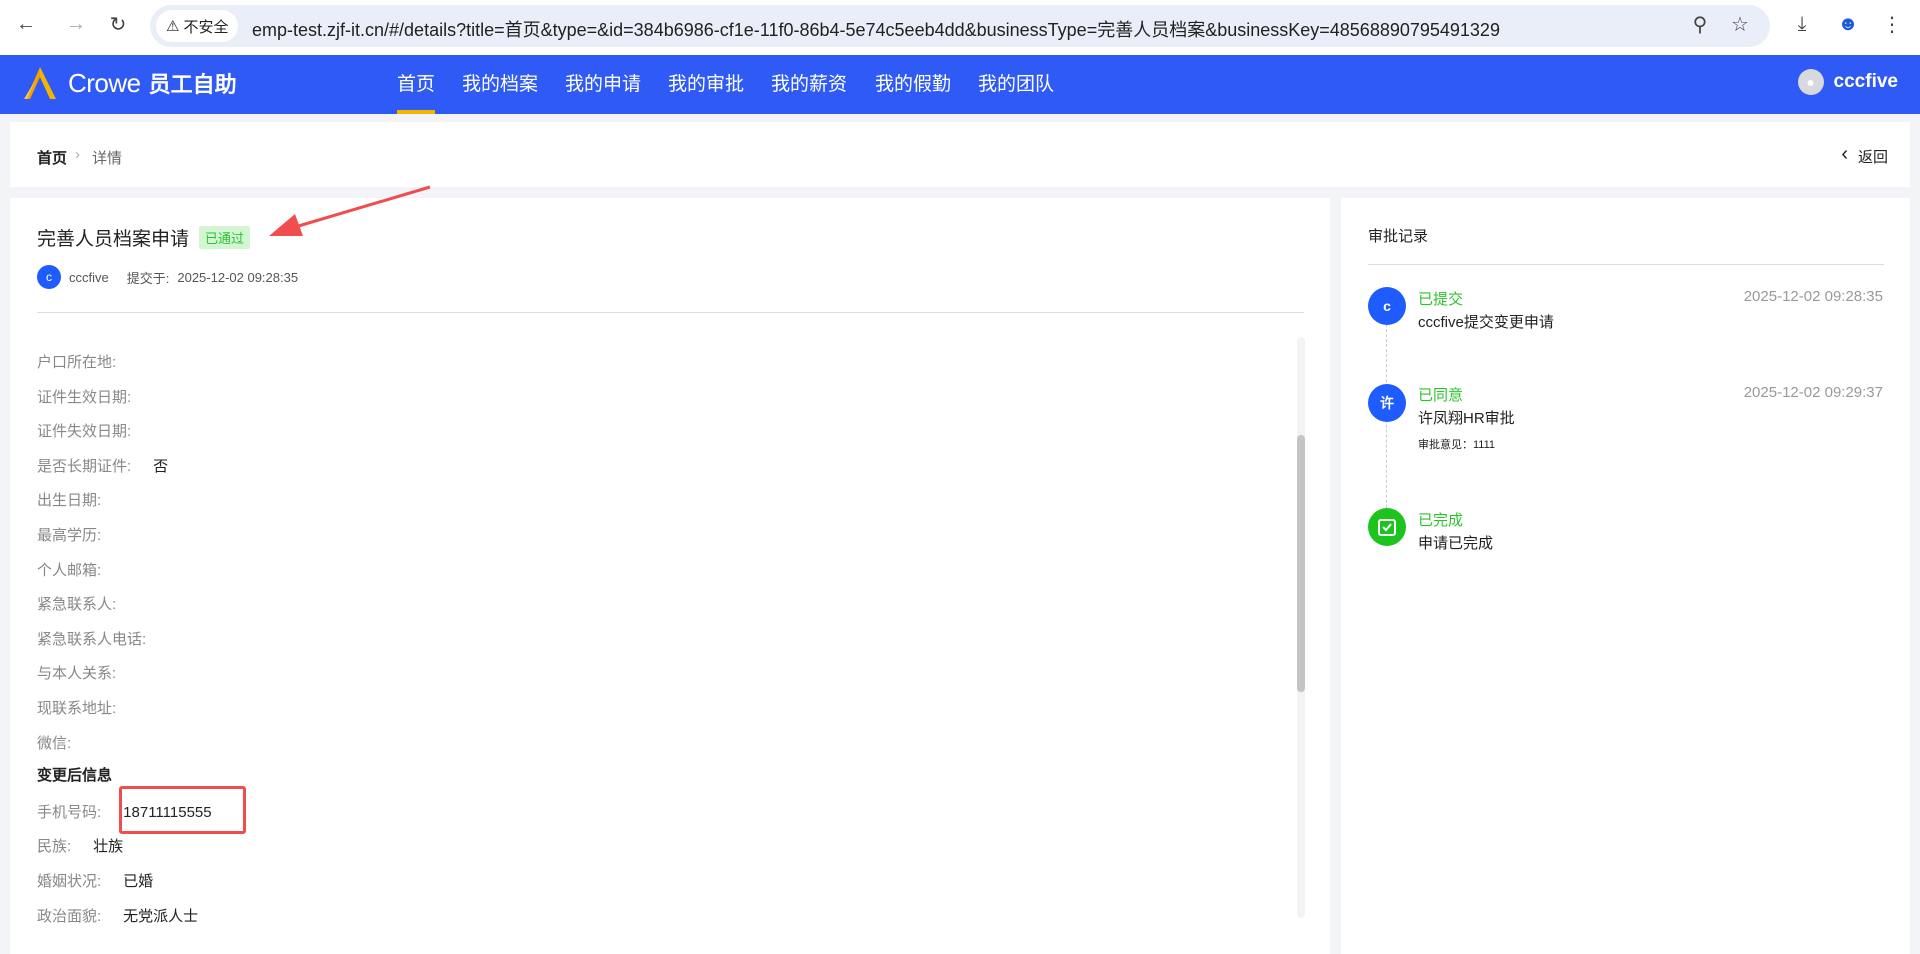  I want to click on annotation-arrow-icon, so click(350, 210).